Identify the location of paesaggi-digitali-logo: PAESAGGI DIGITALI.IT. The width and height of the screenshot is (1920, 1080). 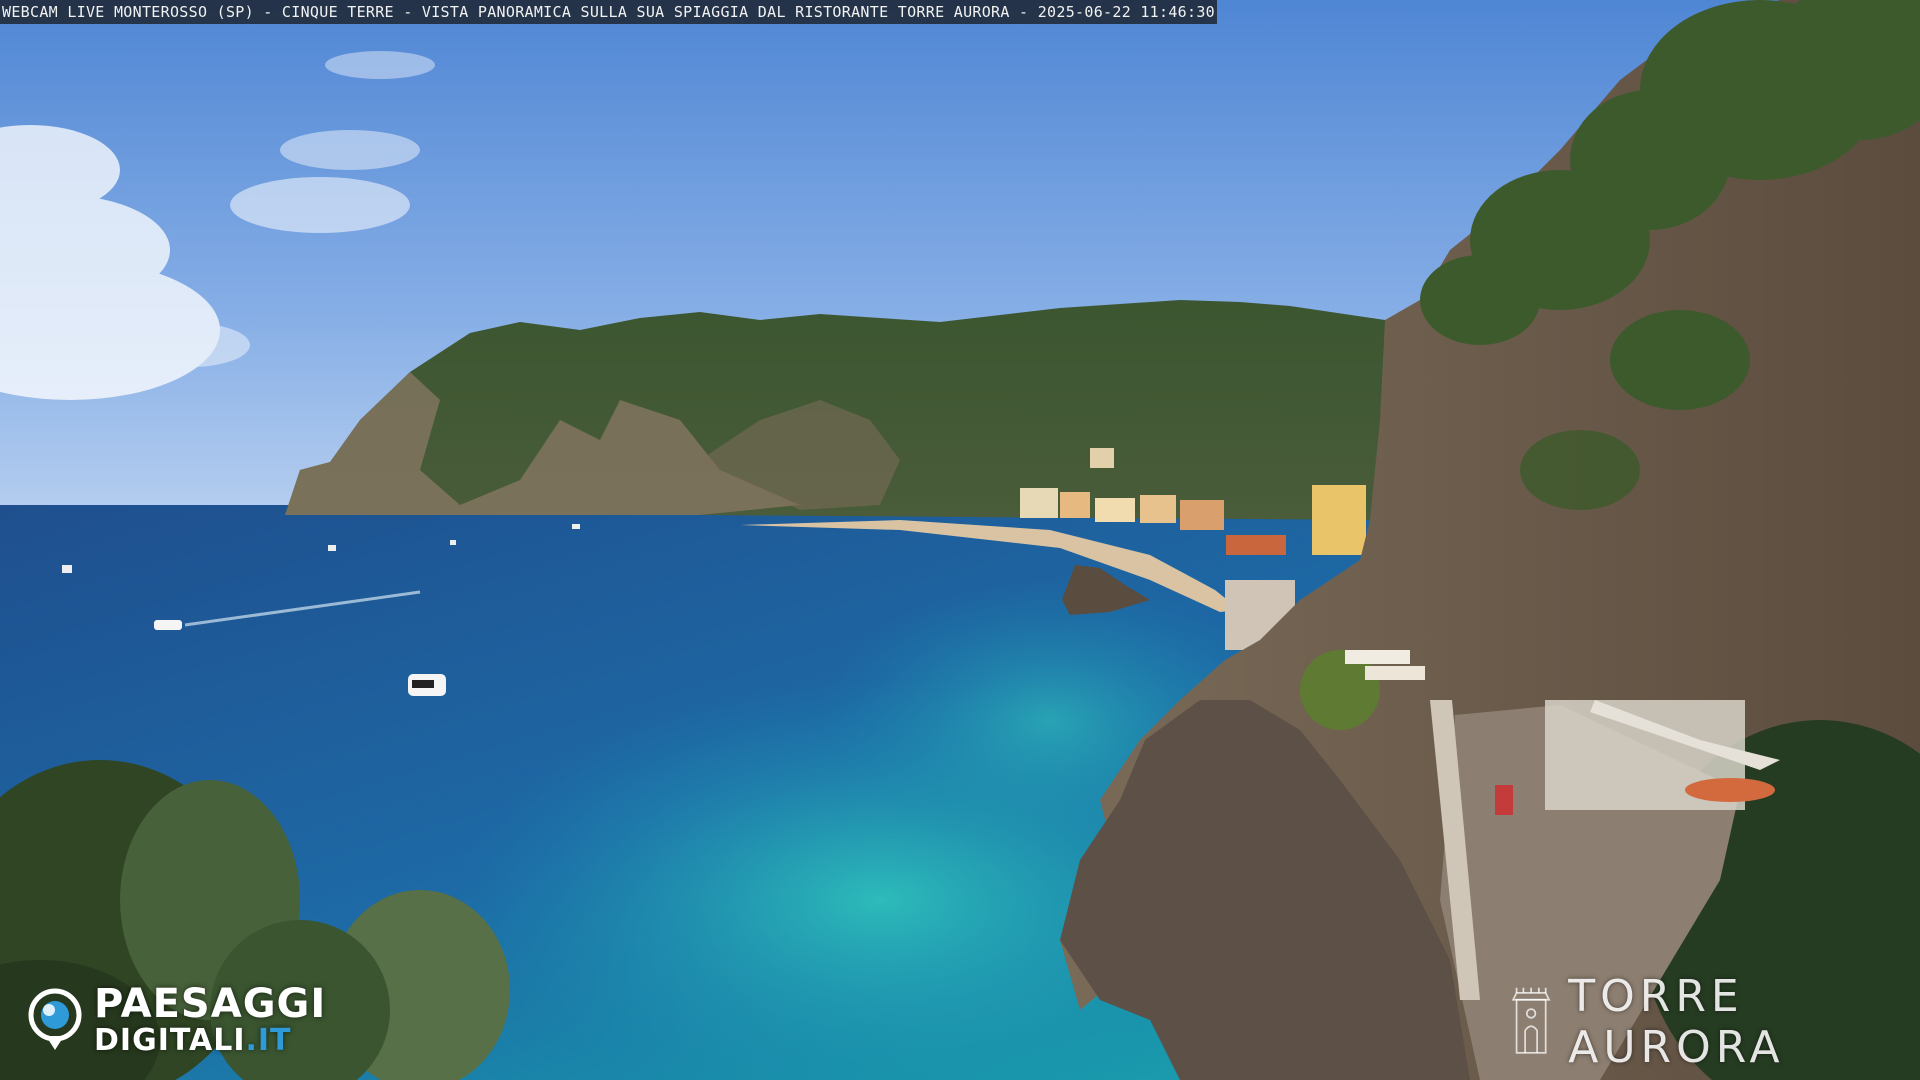
(176, 1018).